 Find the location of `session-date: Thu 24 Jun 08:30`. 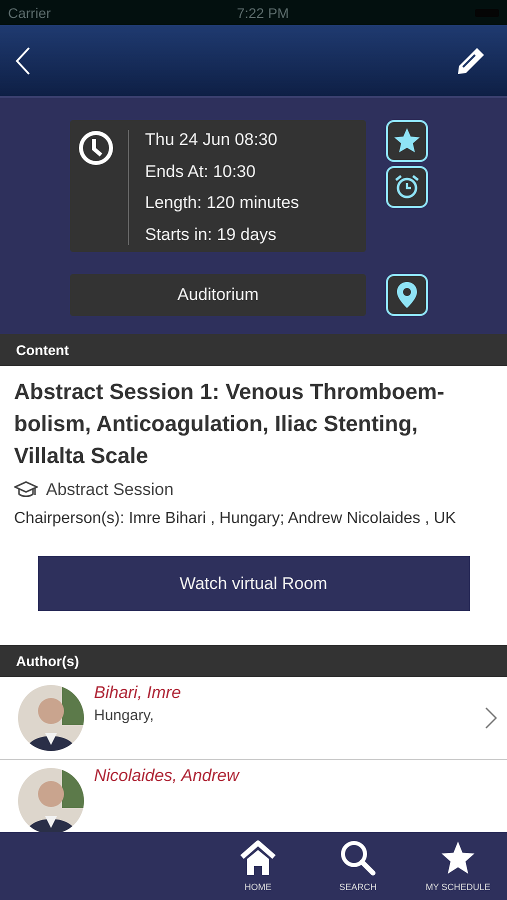

session-date: Thu 24 Jun 08:30 is located at coordinates (211, 140).